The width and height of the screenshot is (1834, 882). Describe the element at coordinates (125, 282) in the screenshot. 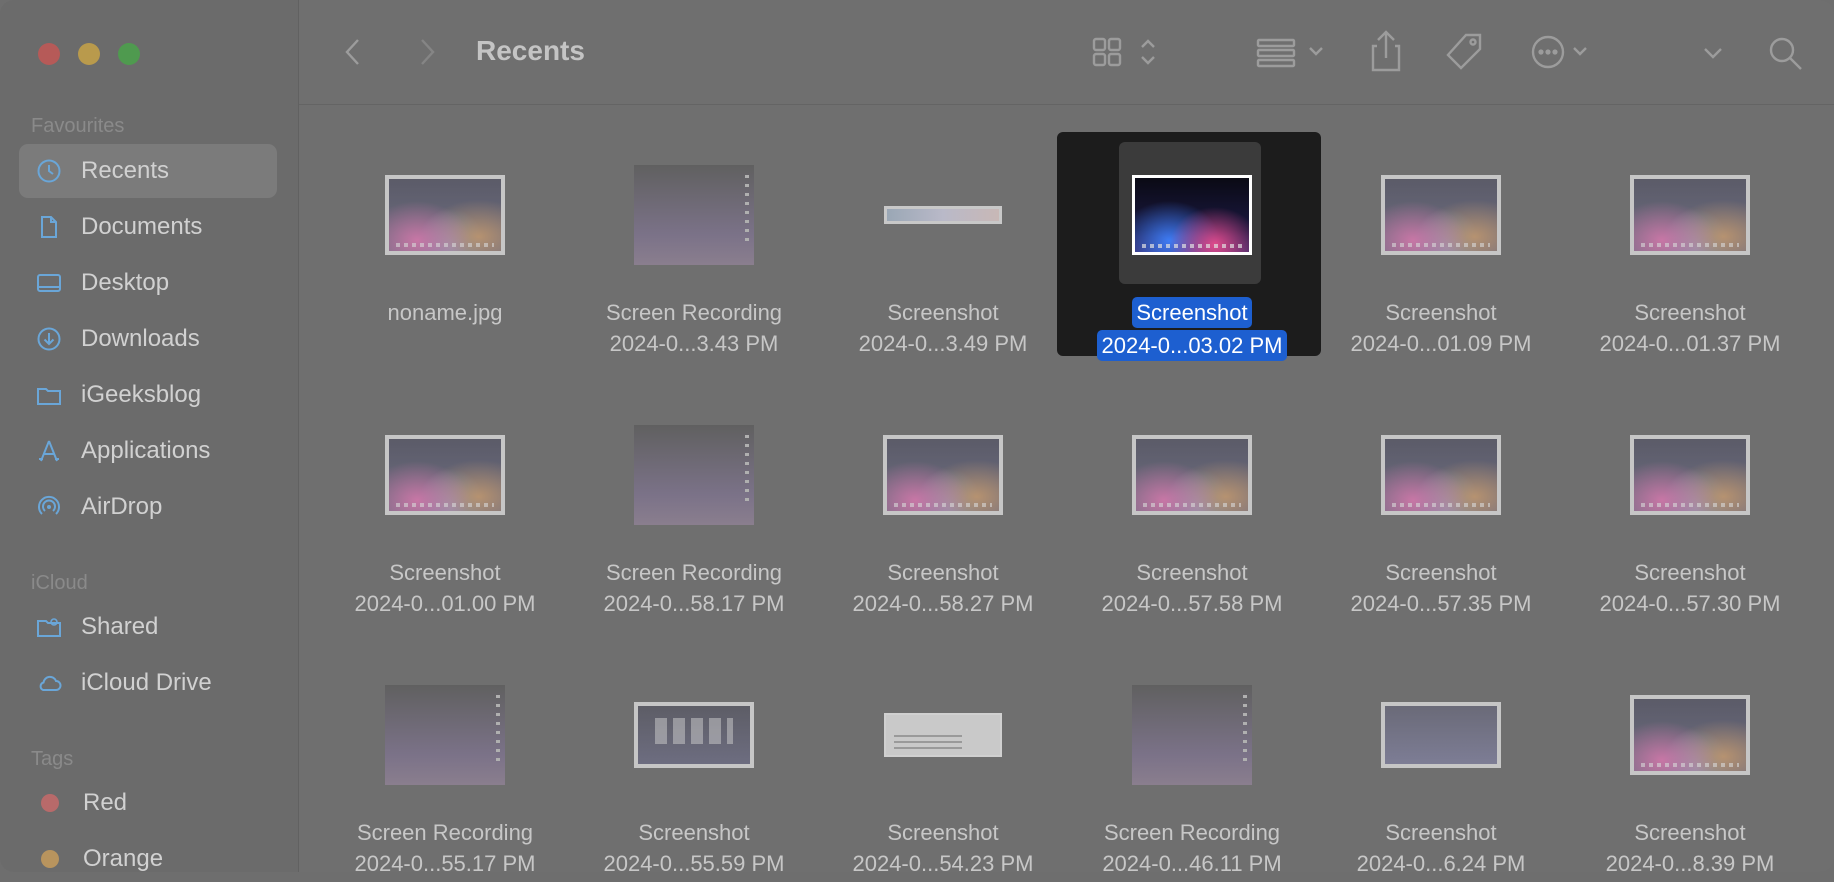

I see `sidebar-item-label: Desktop` at that location.